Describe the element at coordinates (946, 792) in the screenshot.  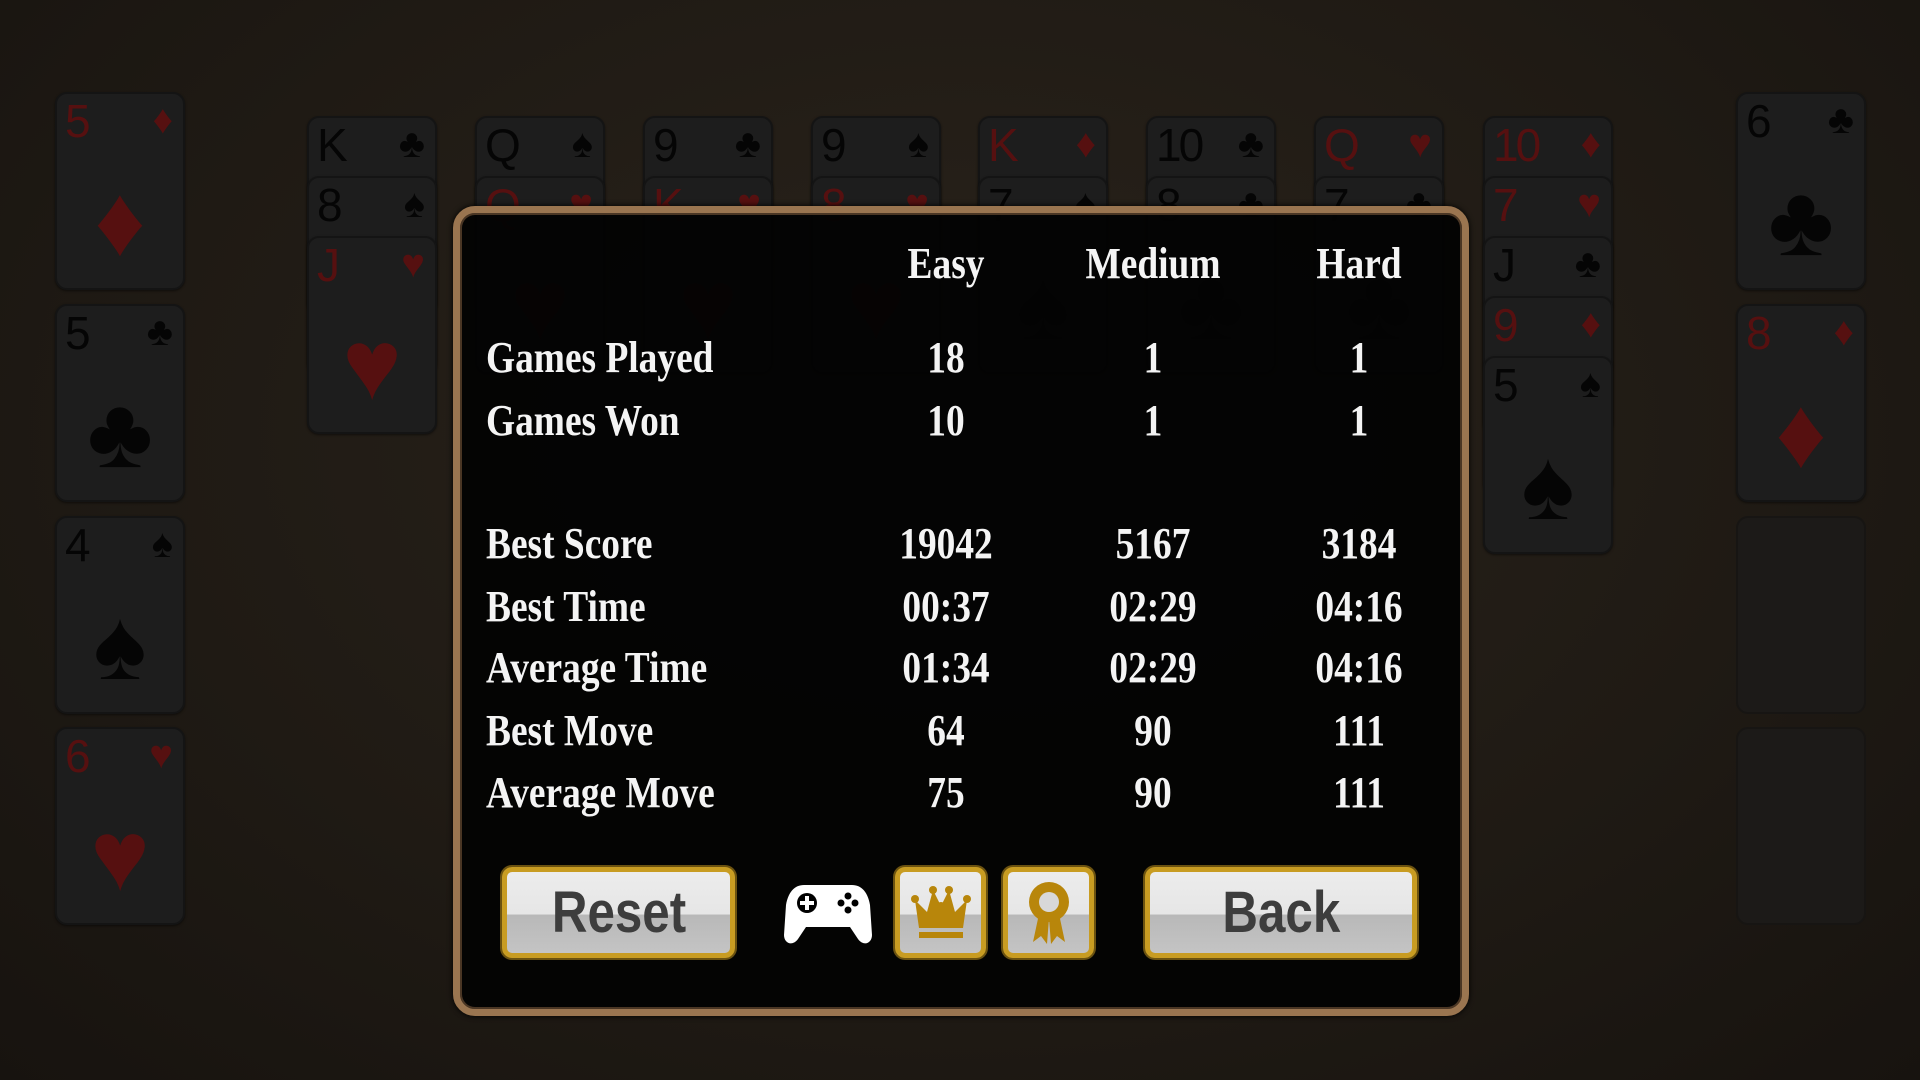
I see `stat-value: 75` at that location.